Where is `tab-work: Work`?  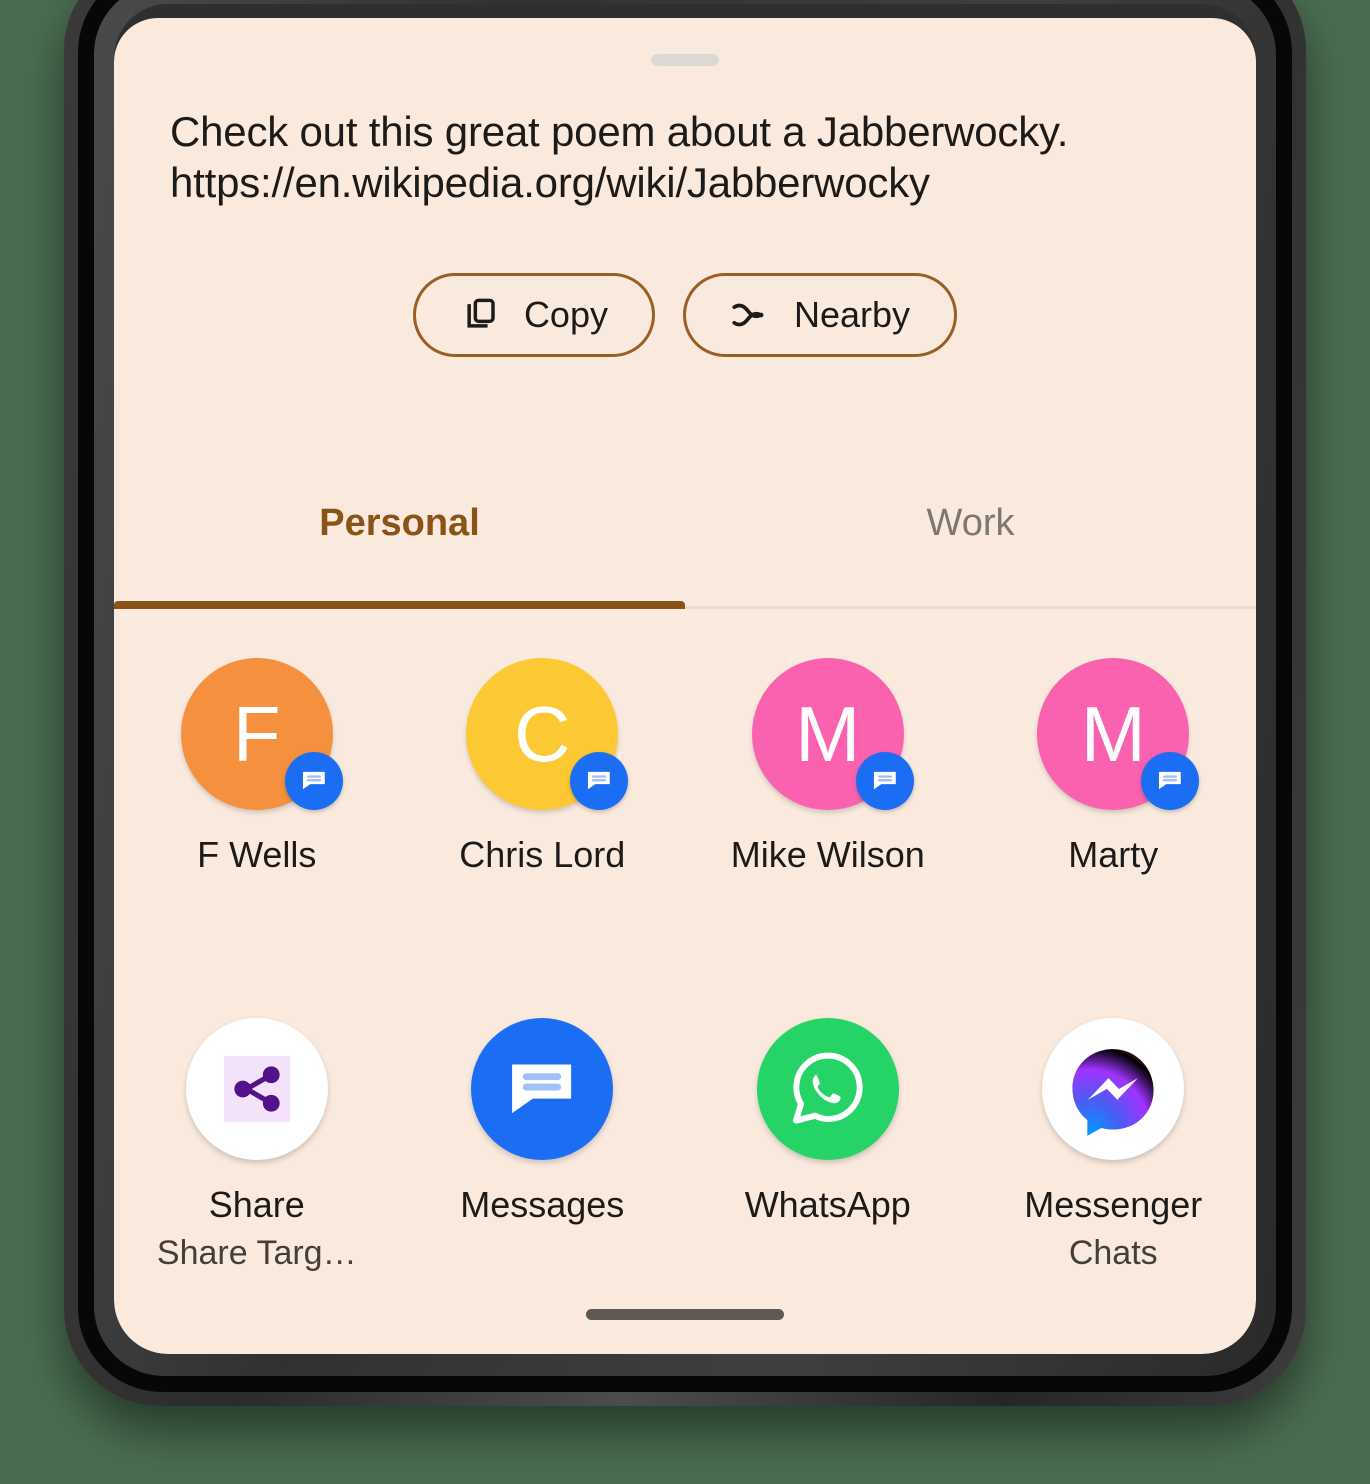
tab-work: Work is located at coordinates (970, 545).